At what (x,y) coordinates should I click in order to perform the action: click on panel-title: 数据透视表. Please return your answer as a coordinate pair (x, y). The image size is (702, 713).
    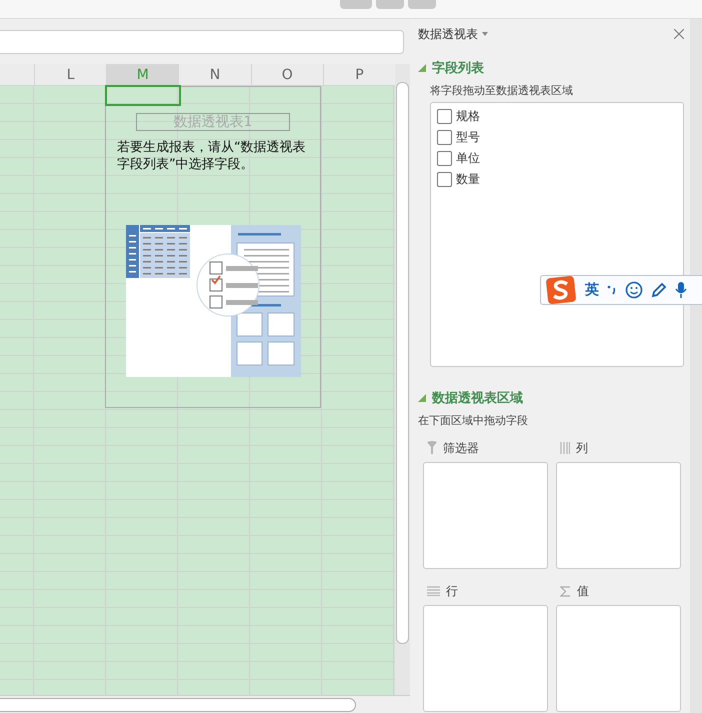
    Looking at the image, I should click on (448, 34).